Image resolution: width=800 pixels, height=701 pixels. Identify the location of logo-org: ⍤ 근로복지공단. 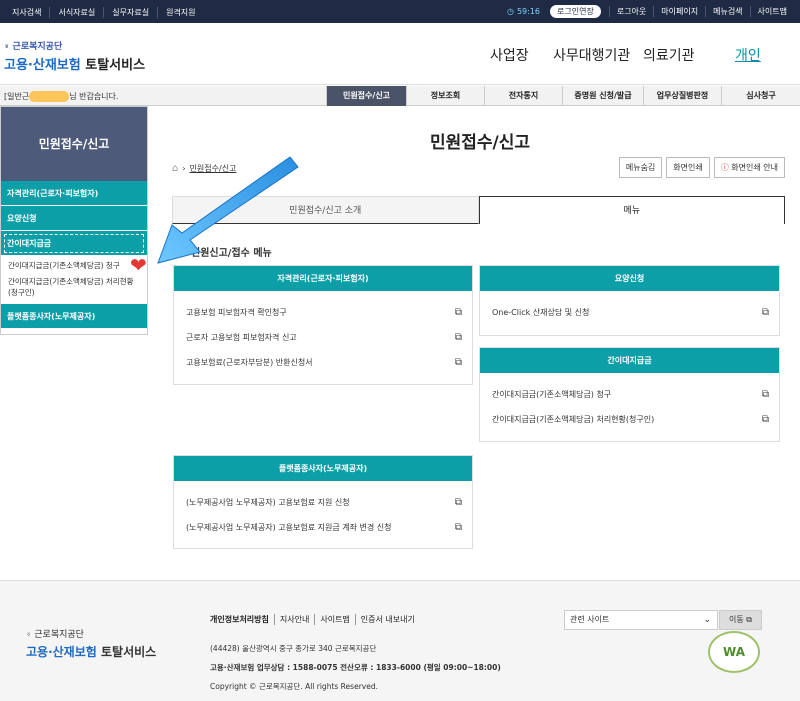
(33, 47).